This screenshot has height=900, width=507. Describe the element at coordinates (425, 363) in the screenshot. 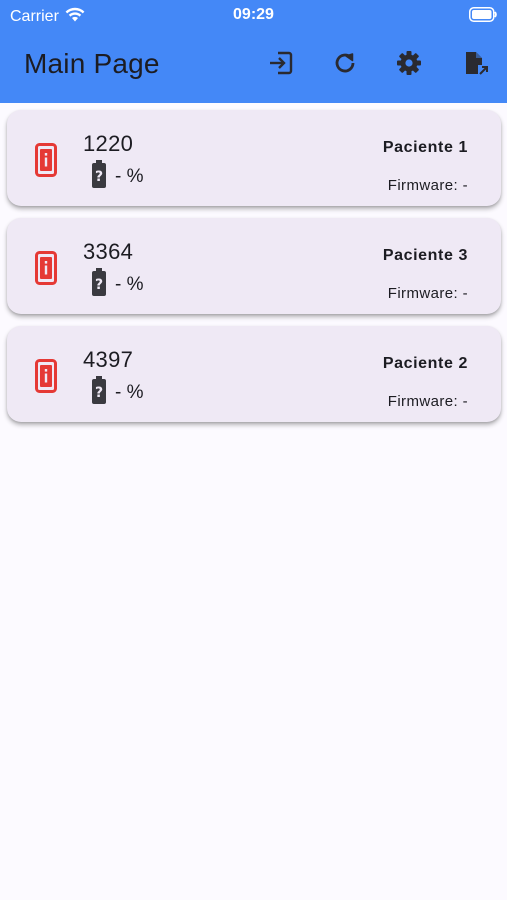

I see `patient-name: Paciente 2` at that location.